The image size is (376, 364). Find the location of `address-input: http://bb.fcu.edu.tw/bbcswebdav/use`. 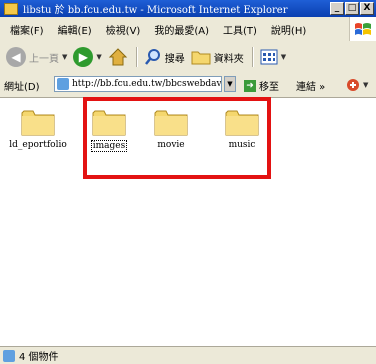

address-input: http://bb.fcu.edu.tw/bbcswebdav/use is located at coordinates (138, 84).